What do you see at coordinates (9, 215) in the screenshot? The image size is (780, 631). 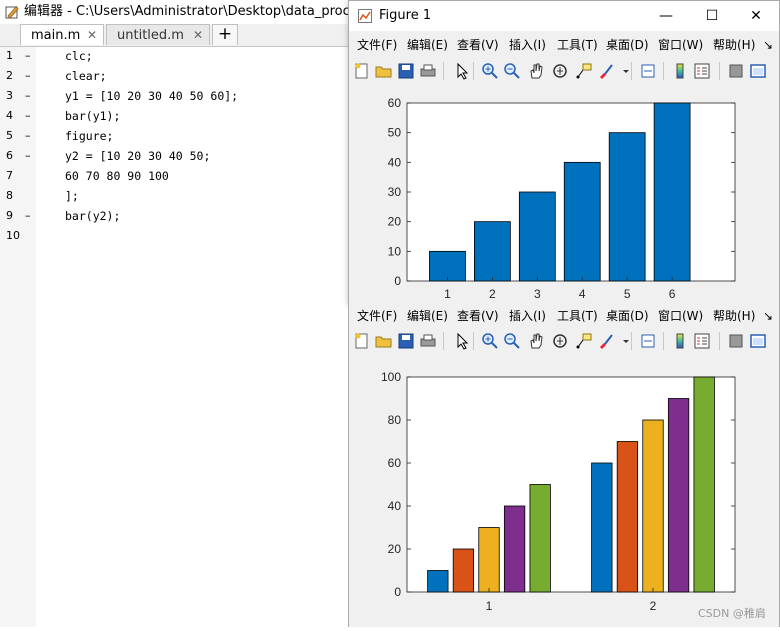 I see `line-number: 9` at bounding box center [9, 215].